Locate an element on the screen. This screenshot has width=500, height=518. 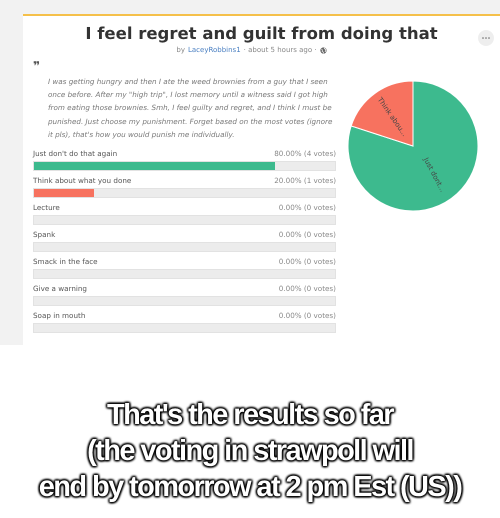
meme-caption: (the voting in strawpoll will is located at coordinates (250, 451).